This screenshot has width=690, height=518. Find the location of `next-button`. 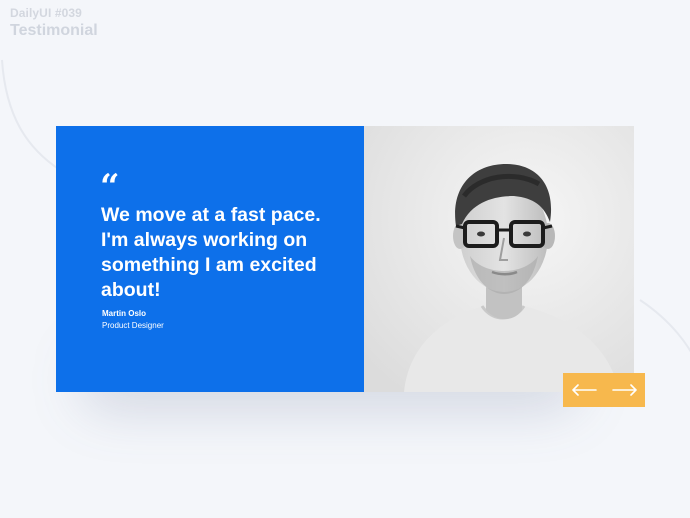

next-button is located at coordinates (625, 390).